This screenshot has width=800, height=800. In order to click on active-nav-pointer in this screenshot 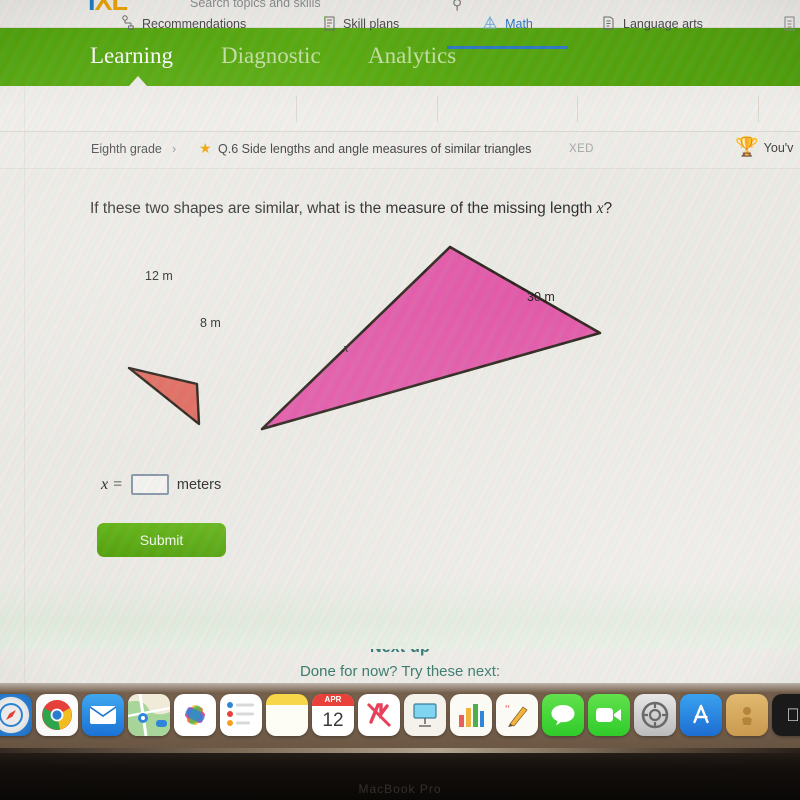, I will do `click(138, 81)`.